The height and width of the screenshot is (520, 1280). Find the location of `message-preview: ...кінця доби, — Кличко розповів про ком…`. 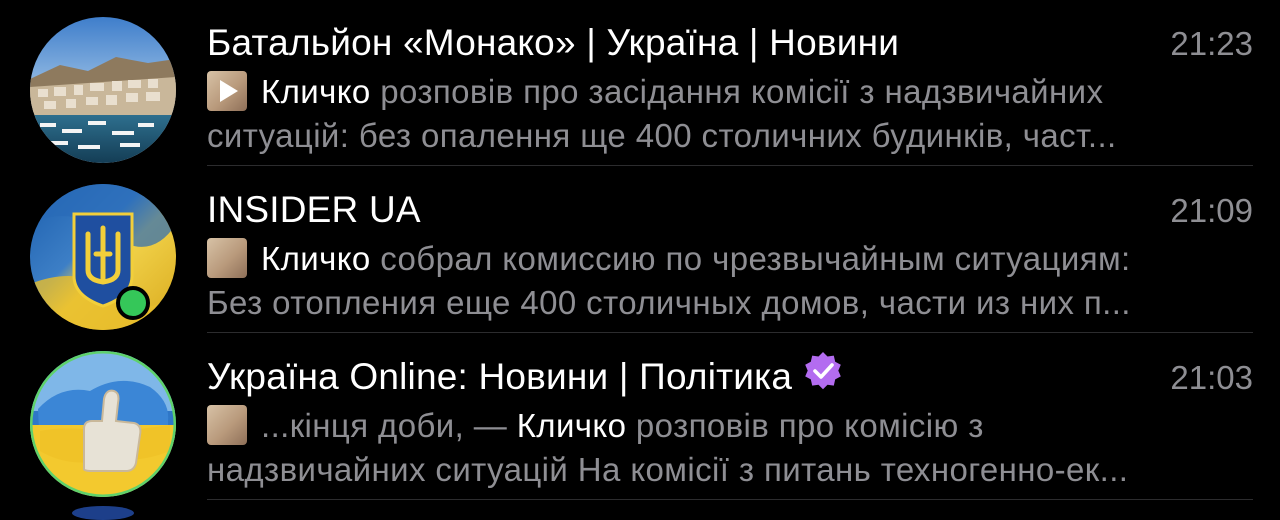

message-preview: ...кінця доби, — Кличко розповів про ком… is located at coordinates (727, 448).